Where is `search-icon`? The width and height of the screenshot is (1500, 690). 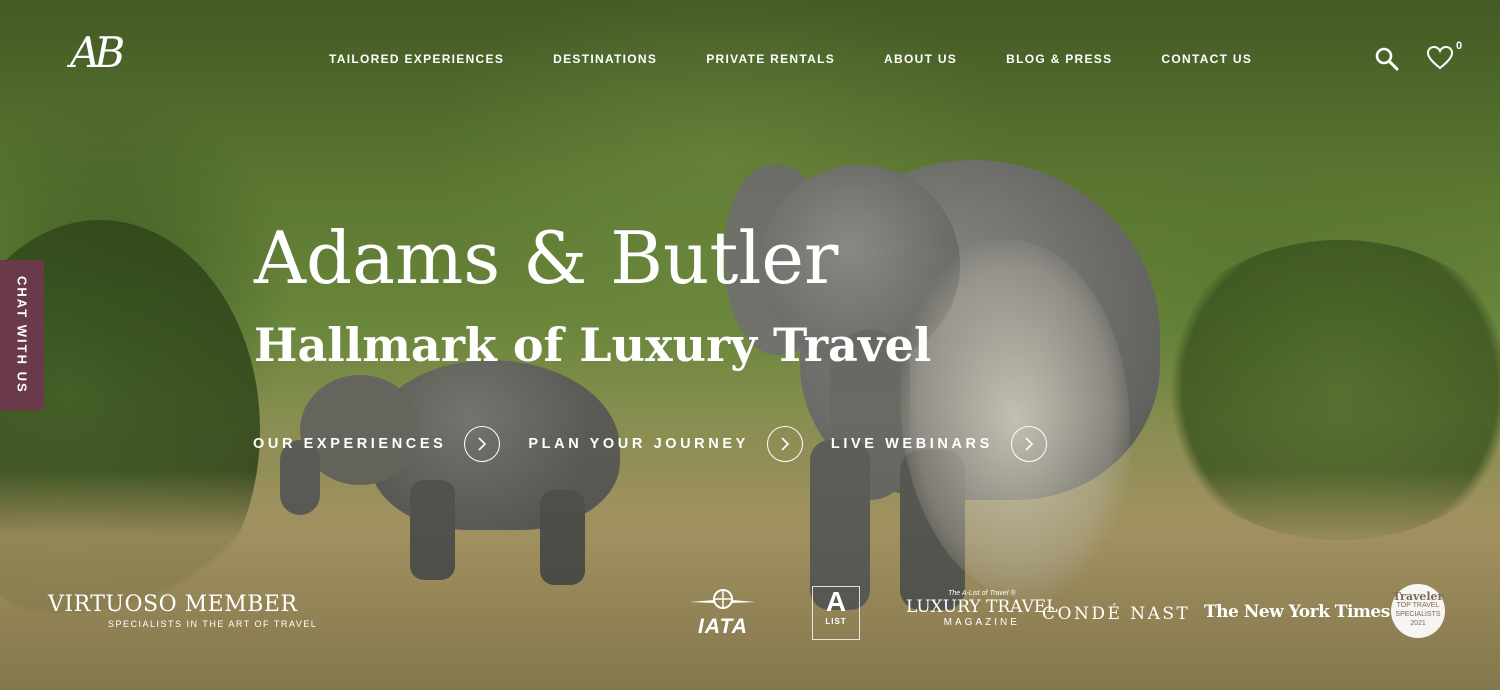
search-icon is located at coordinates (1387, 59).